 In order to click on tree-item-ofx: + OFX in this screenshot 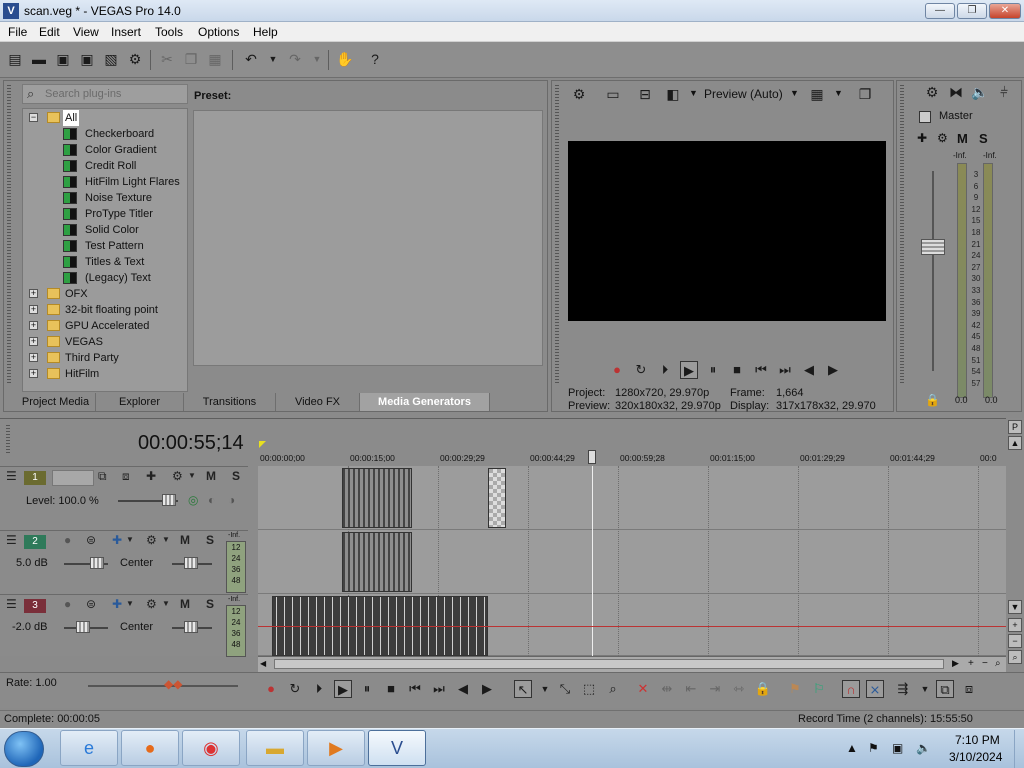, I will do `click(104, 294)`.